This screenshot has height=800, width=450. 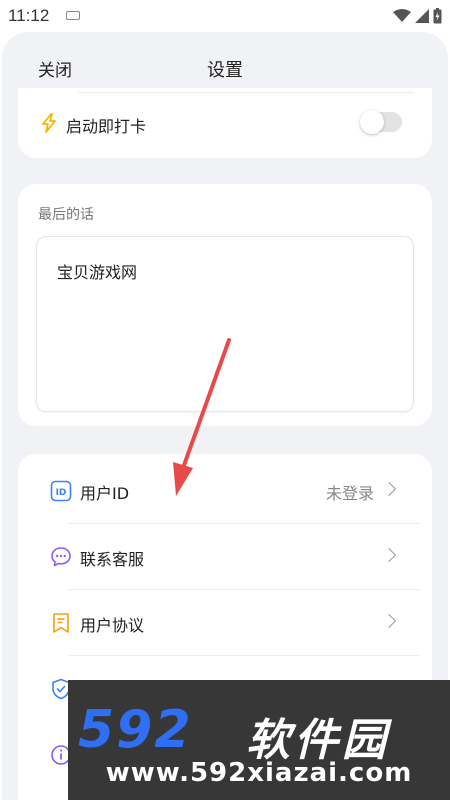 What do you see at coordinates (97, 272) in the screenshot?
I see `last-words-text: 宝贝游戏网` at bounding box center [97, 272].